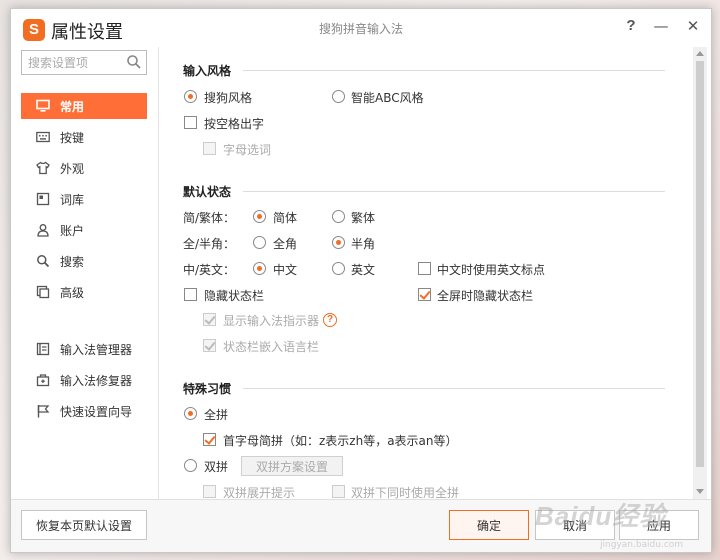  What do you see at coordinates (361, 525) in the screenshot?
I see `dialog-footer: 恢复本页默认设置 确定 取消 应用` at bounding box center [361, 525].